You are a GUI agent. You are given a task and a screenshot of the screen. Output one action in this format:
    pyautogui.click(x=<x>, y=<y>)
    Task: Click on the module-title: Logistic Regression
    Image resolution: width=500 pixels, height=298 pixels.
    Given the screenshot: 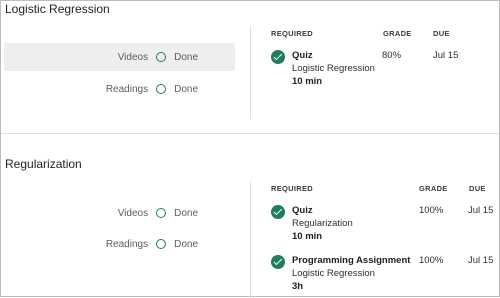 What is the action you would take?
    pyautogui.click(x=57, y=9)
    